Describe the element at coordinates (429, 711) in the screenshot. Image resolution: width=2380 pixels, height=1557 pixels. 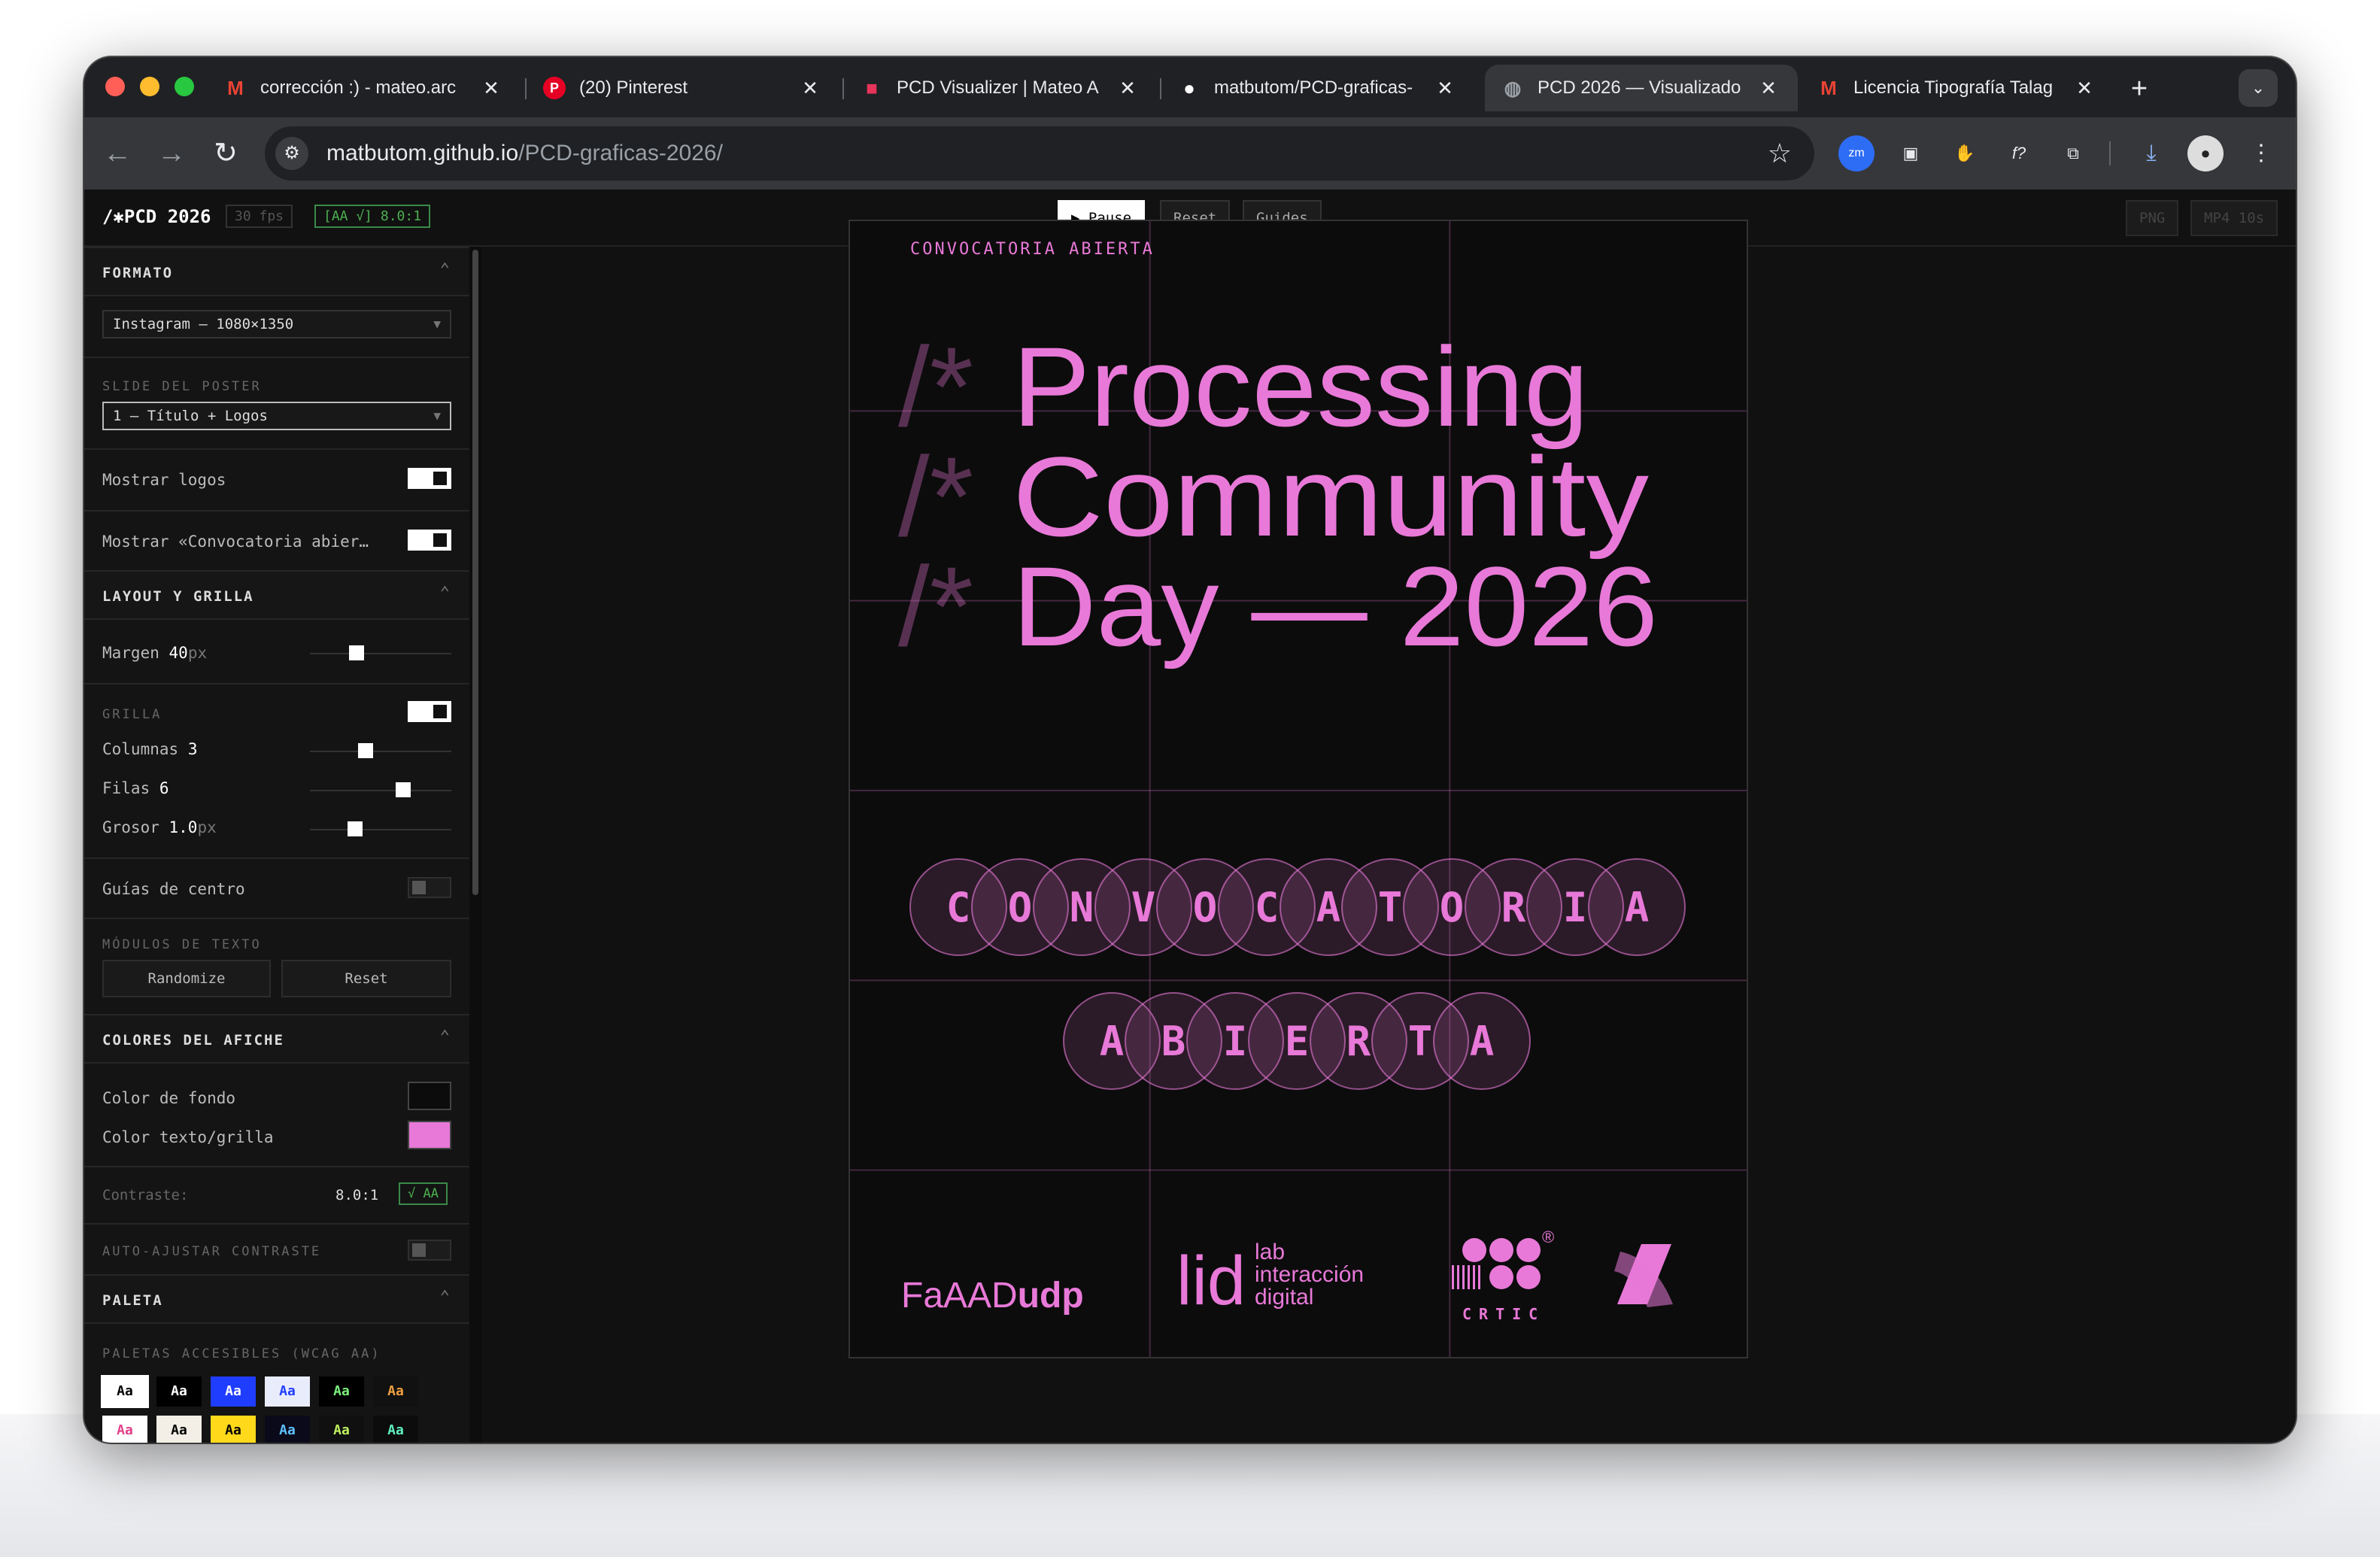
I see `grid-toggle` at that location.